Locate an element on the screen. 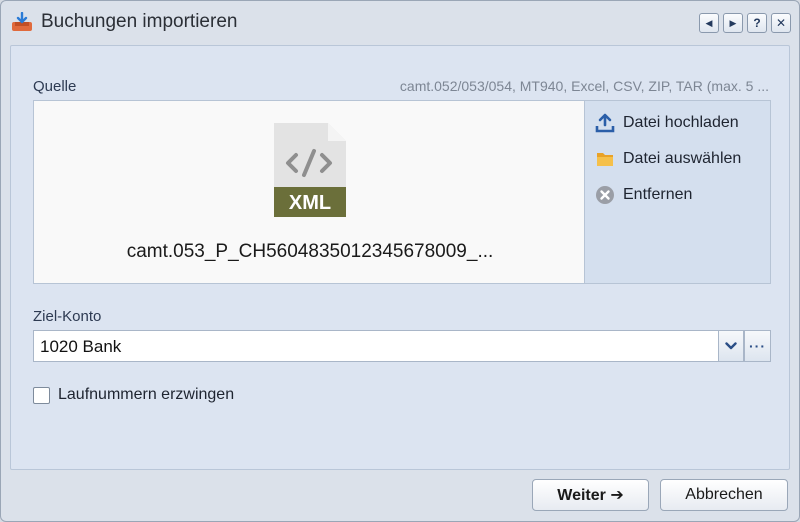  target-account-label: Ziel-Konto is located at coordinates (67, 316).